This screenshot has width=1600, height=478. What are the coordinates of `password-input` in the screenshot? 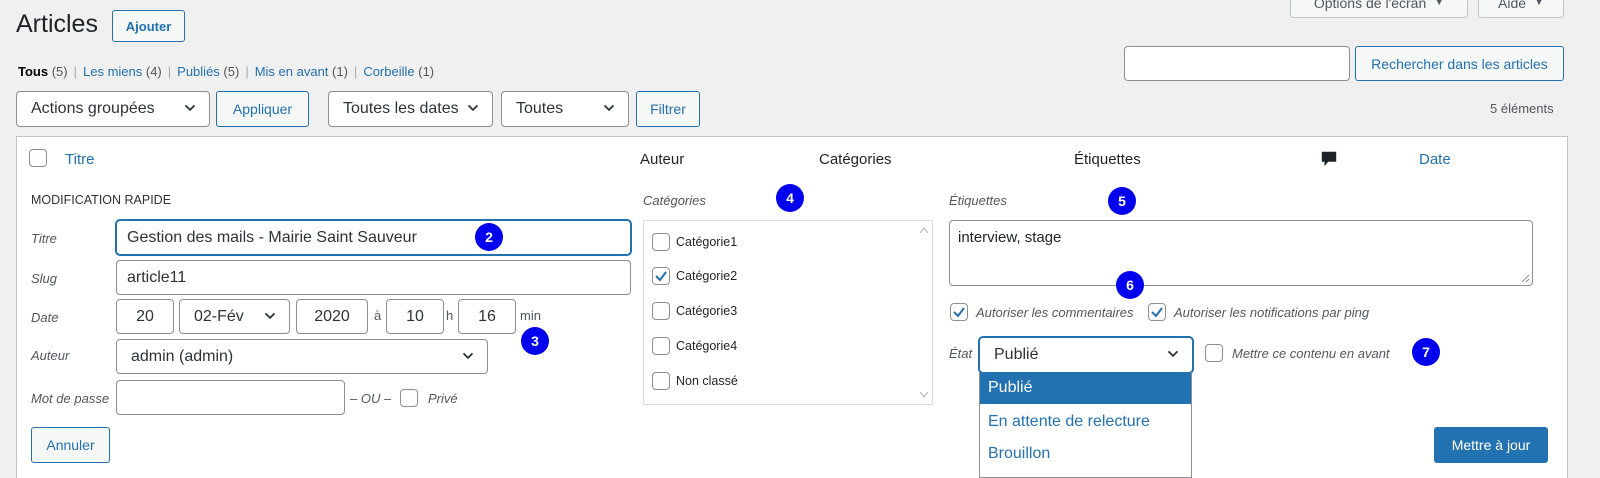 It's located at (230, 397).